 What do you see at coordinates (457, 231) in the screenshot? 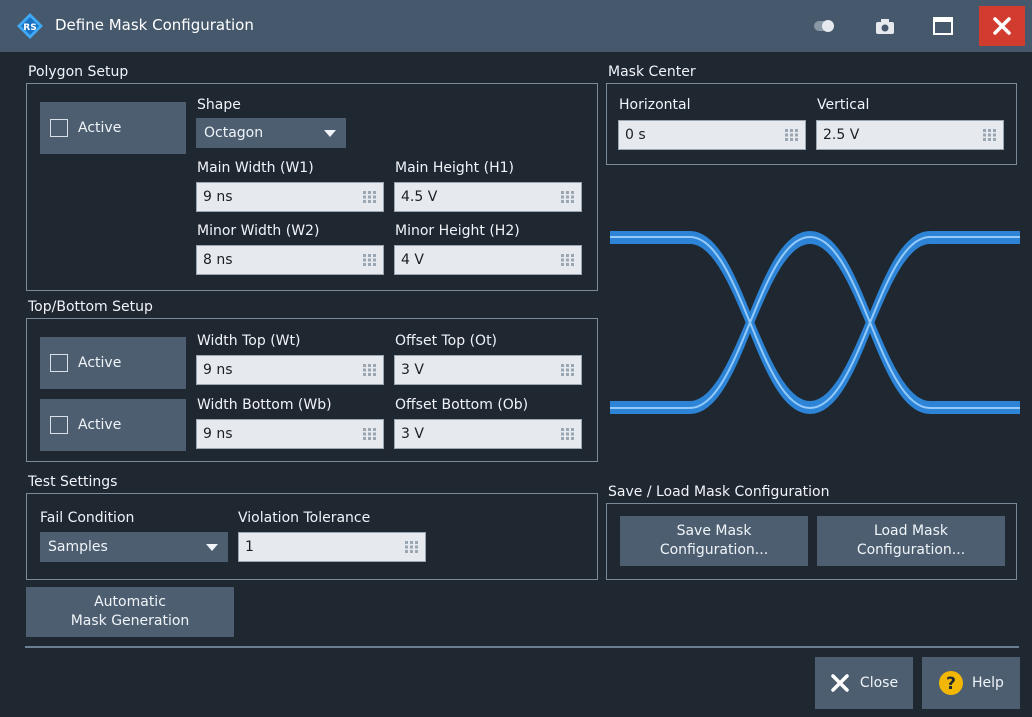
I see `minor-height-label: Minor Height (H2)` at bounding box center [457, 231].